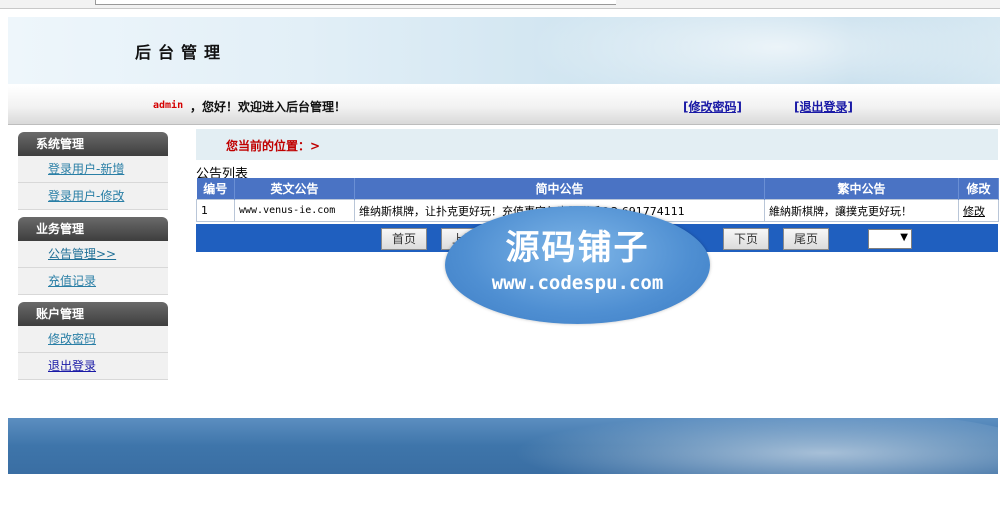  I want to click on location-bar: 您当前的位置：>, so click(597, 144).